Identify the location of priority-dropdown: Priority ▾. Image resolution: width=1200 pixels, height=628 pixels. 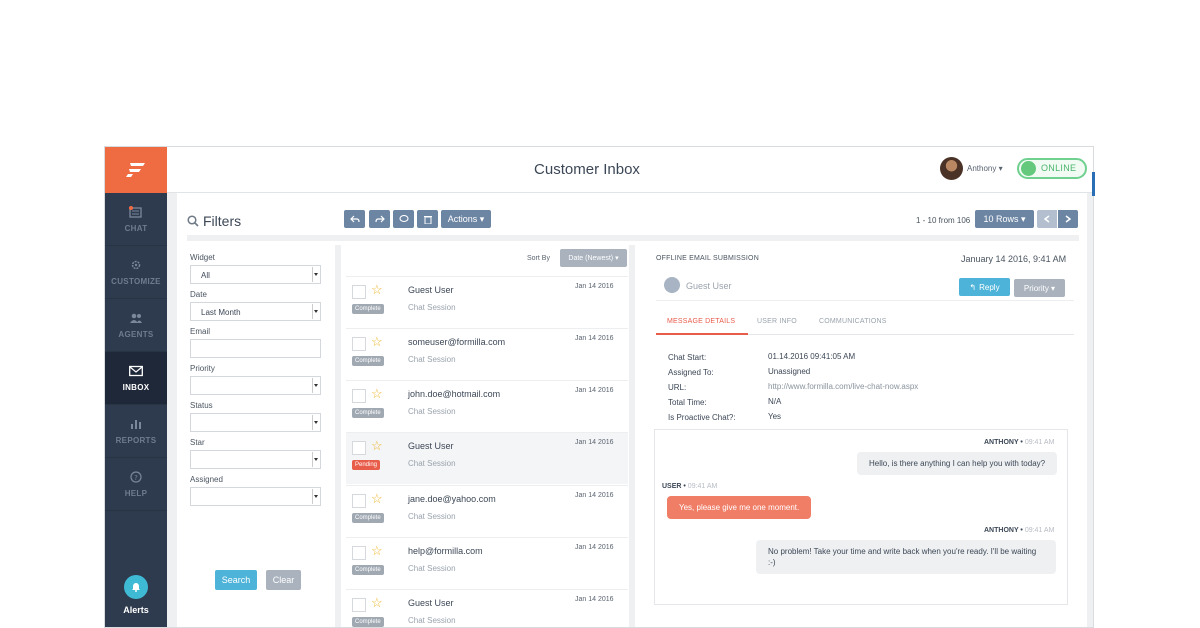
(1039, 288).